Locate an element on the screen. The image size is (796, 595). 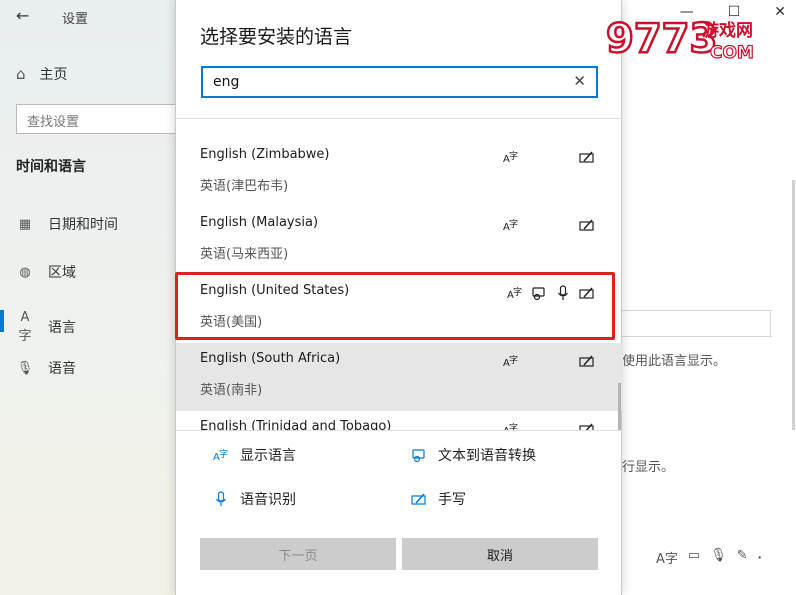
microphone-icon is located at coordinates (221, 499).